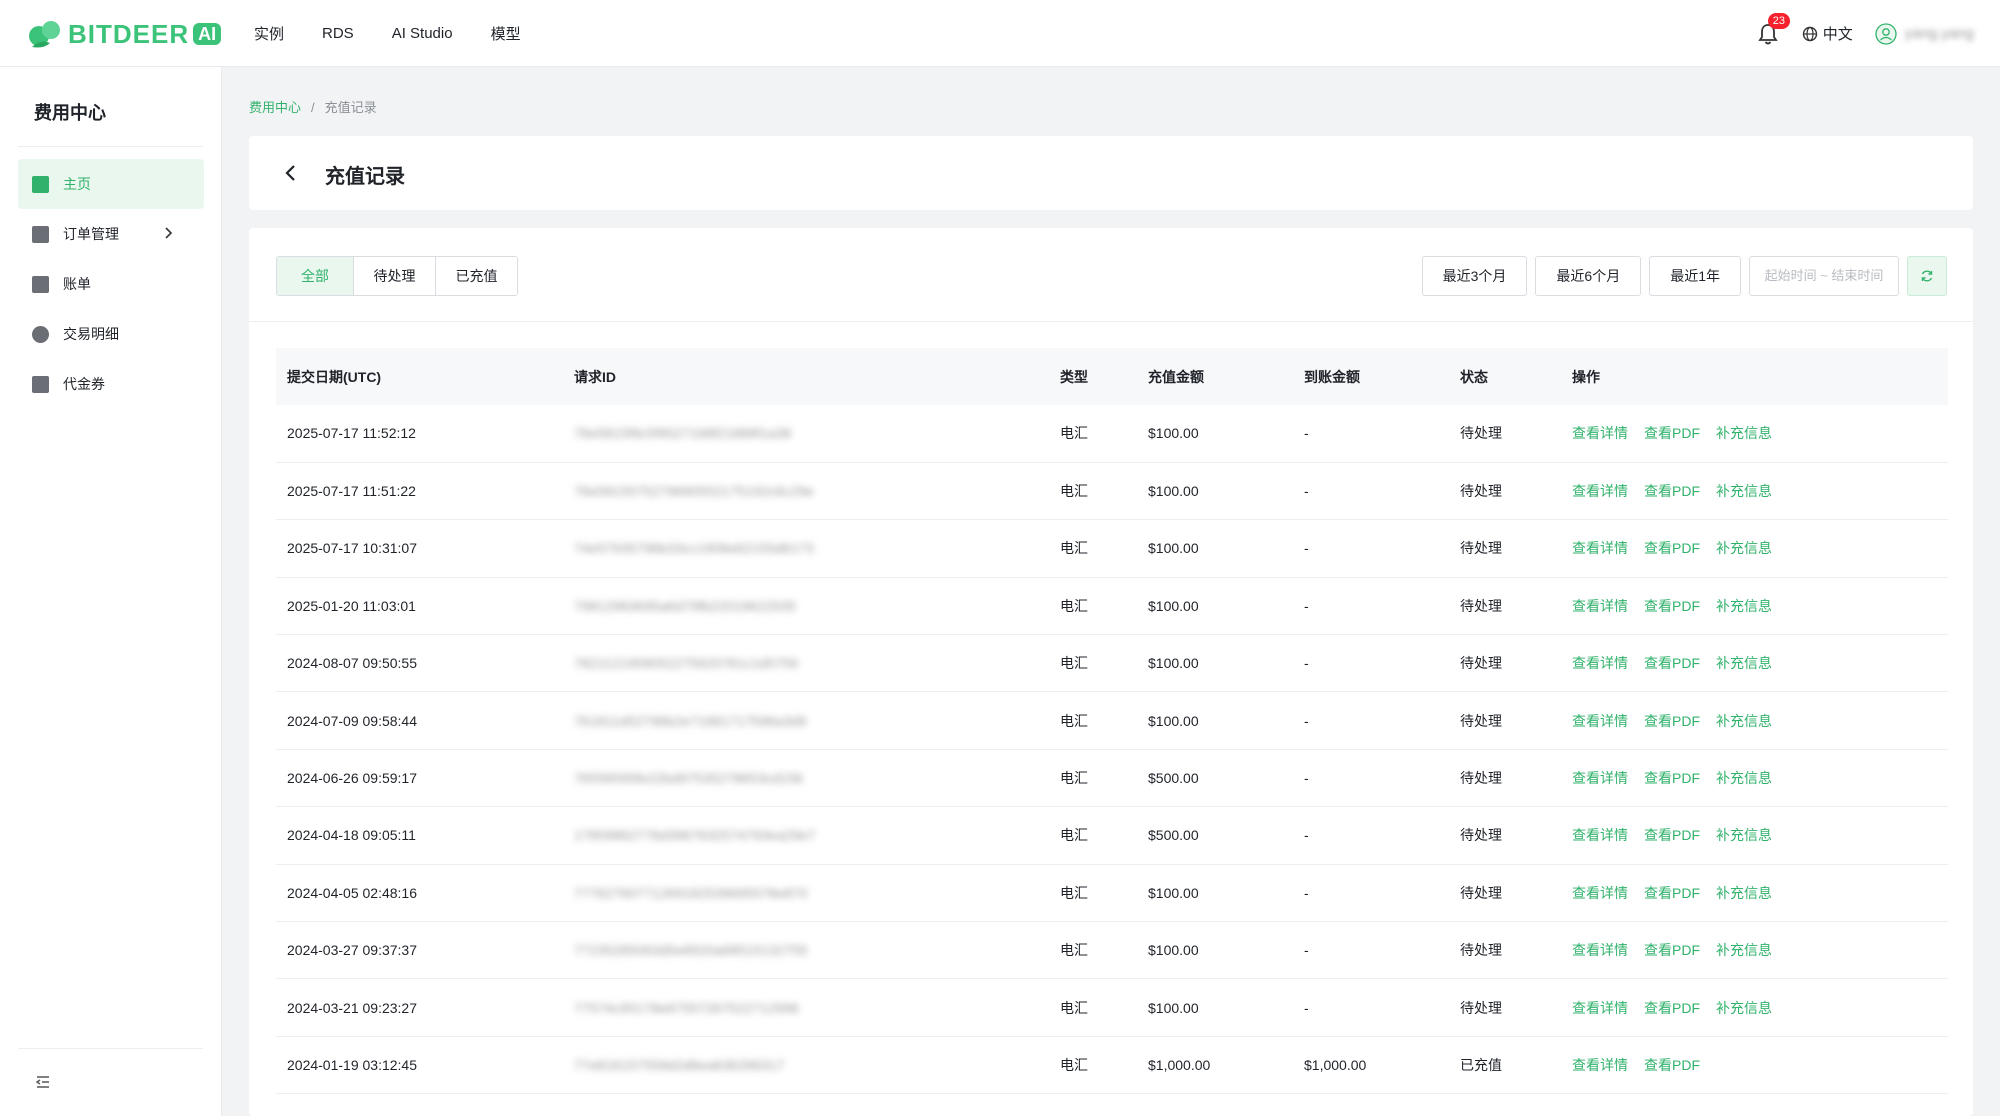 The width and height of the screenshot is (2000, 1116). What do you see at coordinates (1774, 28) in the screenshot?
I see `notifications-button: 23` at bounding box center [1774, 28].